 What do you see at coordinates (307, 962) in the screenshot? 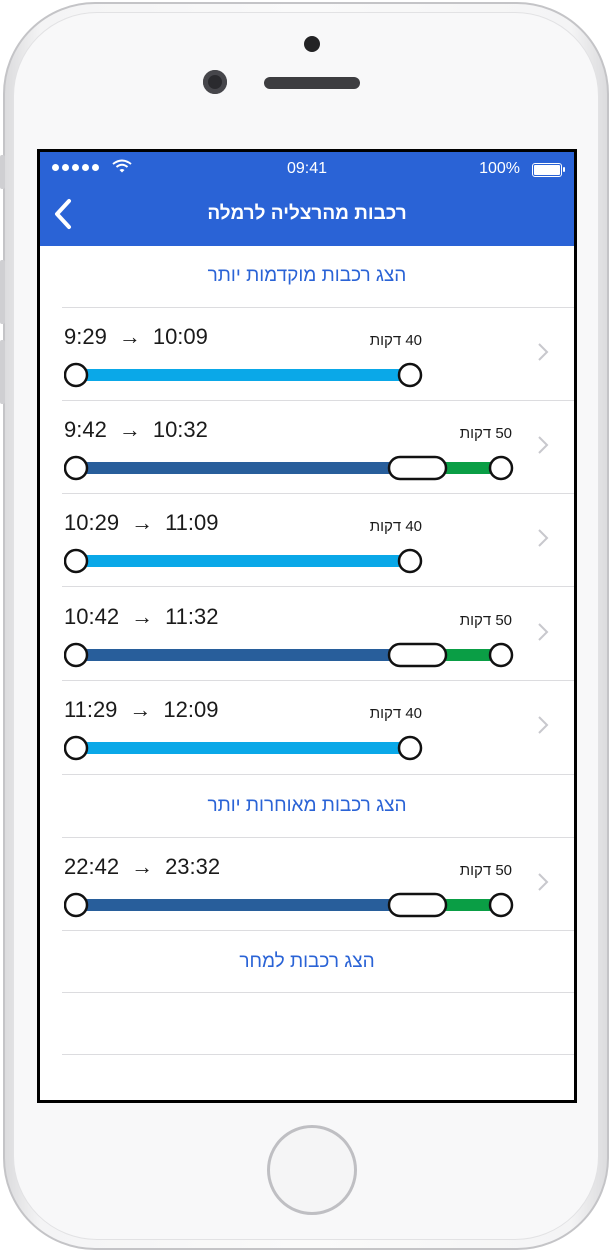
I see `show-tomorrow-trains-link: הצג רכבות למחר` at bounding box center [307, 962].